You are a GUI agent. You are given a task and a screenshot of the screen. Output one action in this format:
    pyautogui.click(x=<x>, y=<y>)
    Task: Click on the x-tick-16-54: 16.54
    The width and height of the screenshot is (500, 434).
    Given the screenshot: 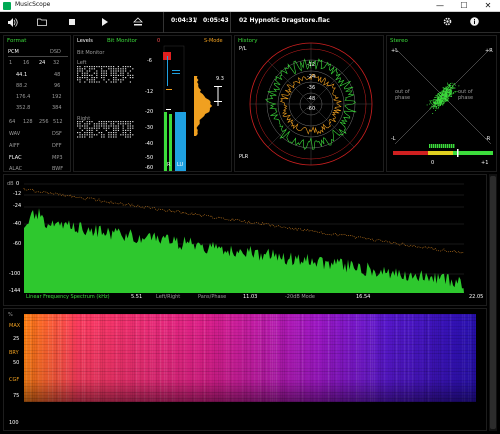 What is the action you would take?
    pyautogui.click(x=363, y=297)
    